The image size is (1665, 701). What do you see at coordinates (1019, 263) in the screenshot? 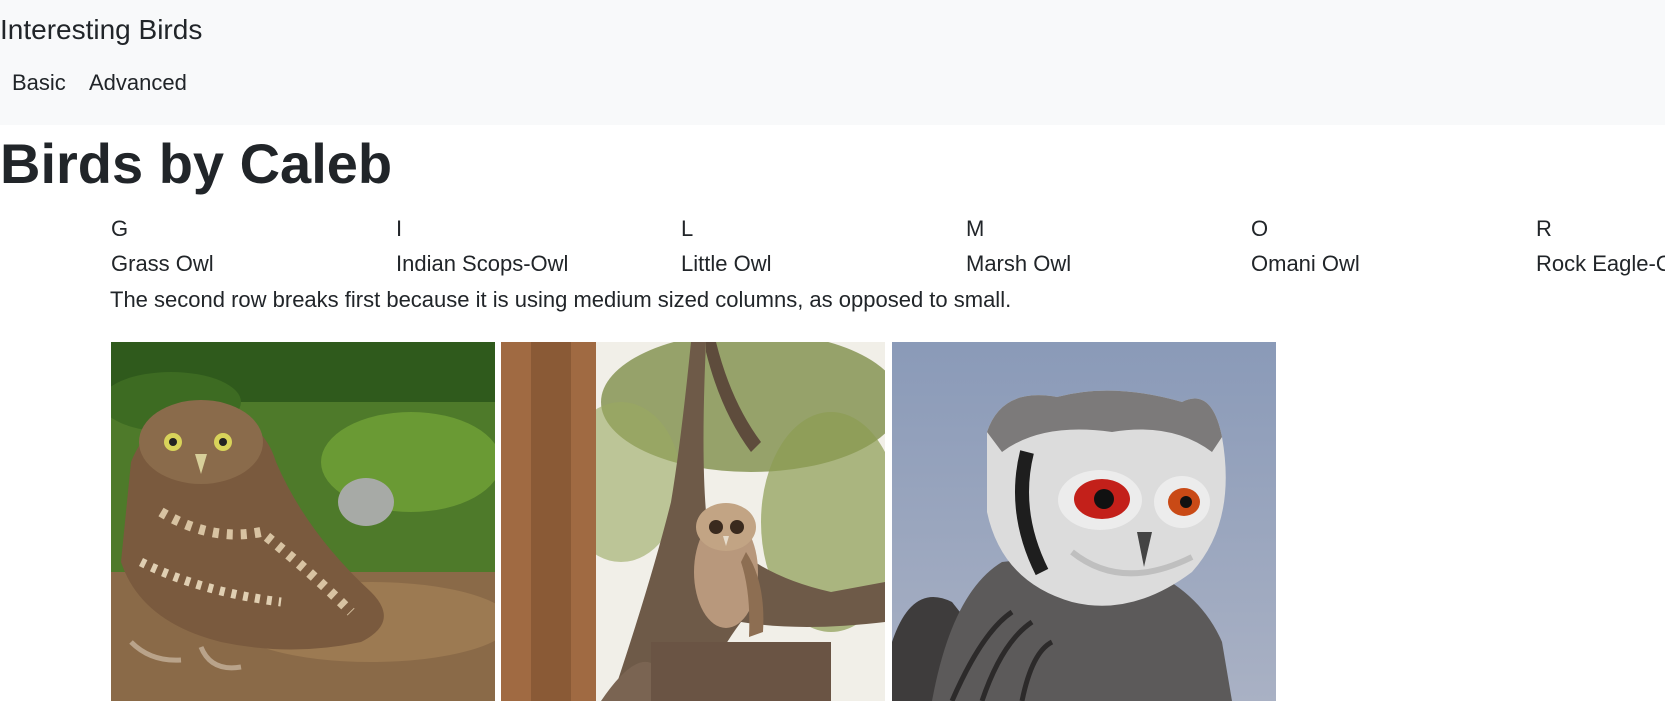
I see `bird-name-marsh-owl: Marsh Owl` at bounding box center [1019, 263].